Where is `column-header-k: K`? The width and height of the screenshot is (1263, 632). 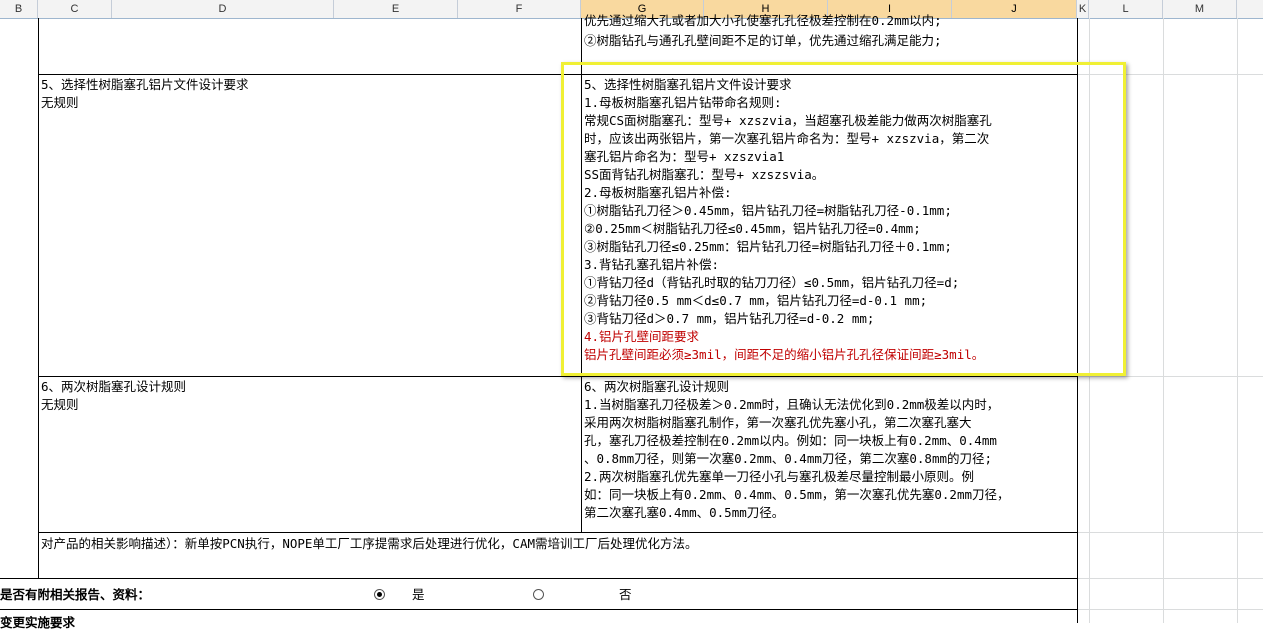 column-header-k: K is located at coordinates (1083, 9).